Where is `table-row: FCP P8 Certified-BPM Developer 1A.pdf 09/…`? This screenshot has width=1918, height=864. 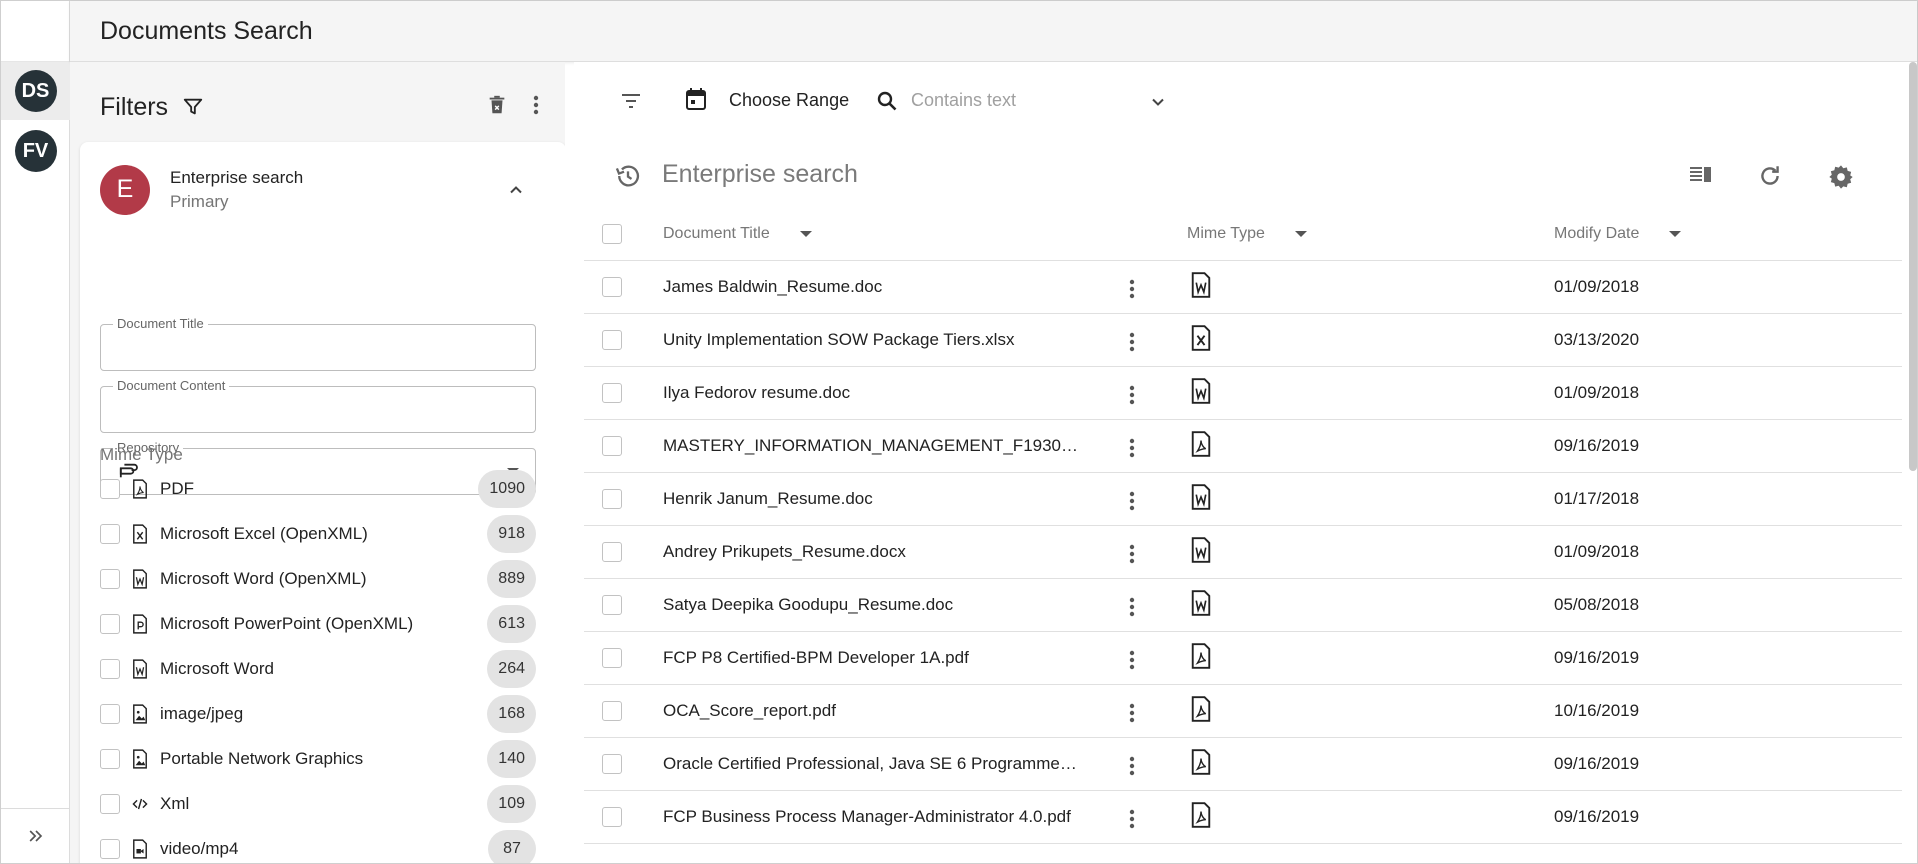
table-row: FCP P8 Certified-BPM Developer 1A.pdf 09/… is located at coordinates (1243, 658).